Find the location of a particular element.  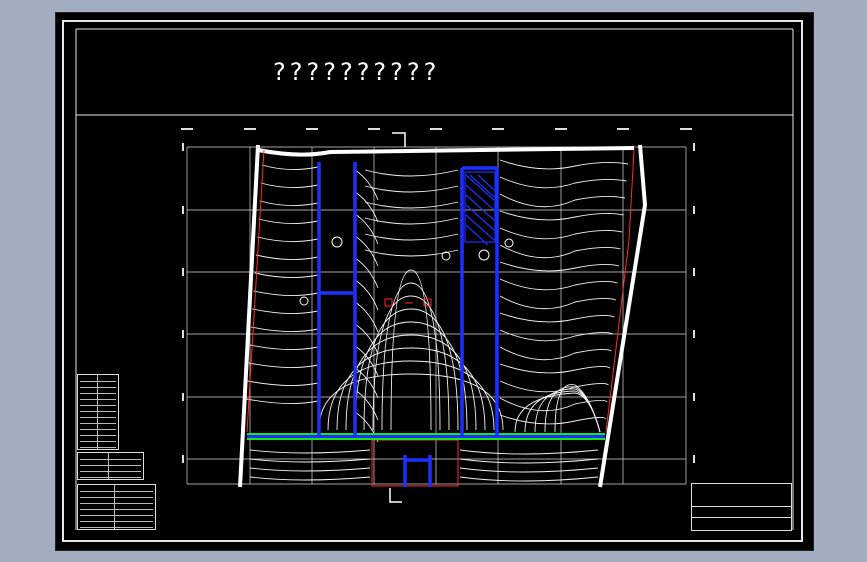

title-block is located at coordinates (741, 507).